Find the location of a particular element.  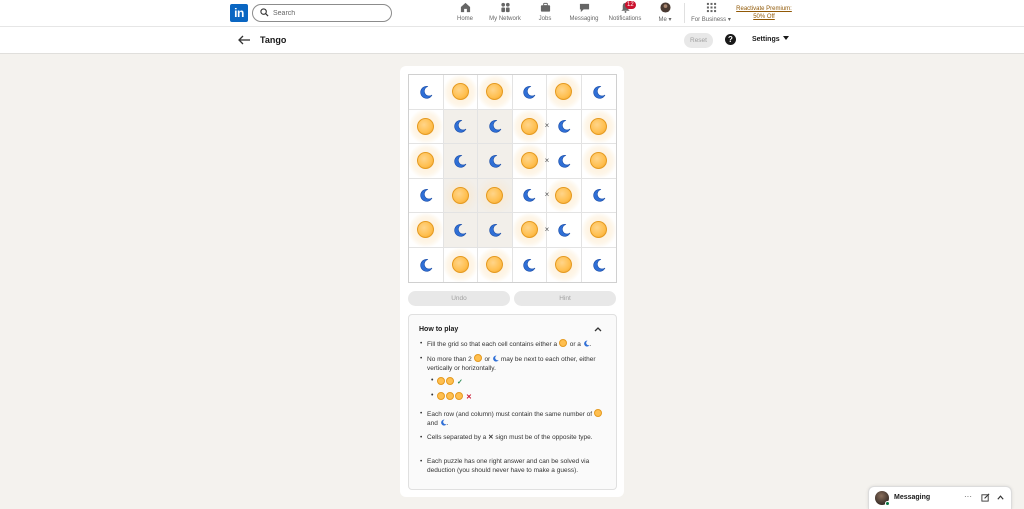

settings-dropdown: Settings is located at coordinates (770, 39).